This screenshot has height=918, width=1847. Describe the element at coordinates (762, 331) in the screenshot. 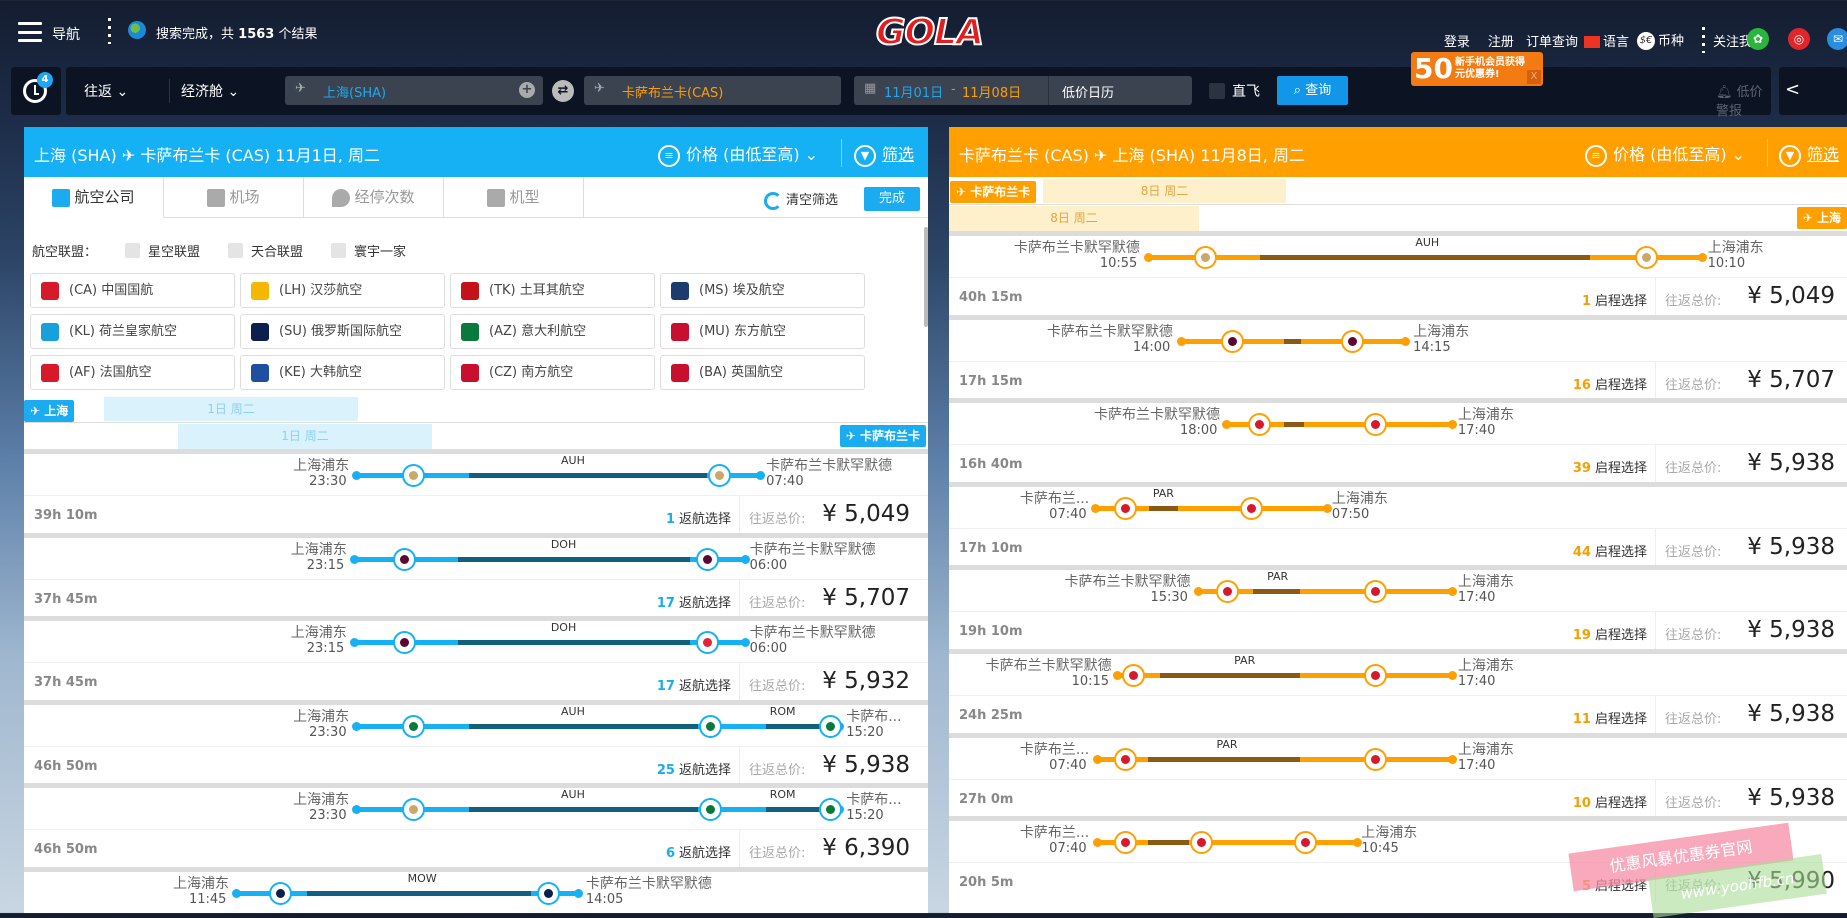

I see `airline-filter-item: (MU) 东方航空` at that location.